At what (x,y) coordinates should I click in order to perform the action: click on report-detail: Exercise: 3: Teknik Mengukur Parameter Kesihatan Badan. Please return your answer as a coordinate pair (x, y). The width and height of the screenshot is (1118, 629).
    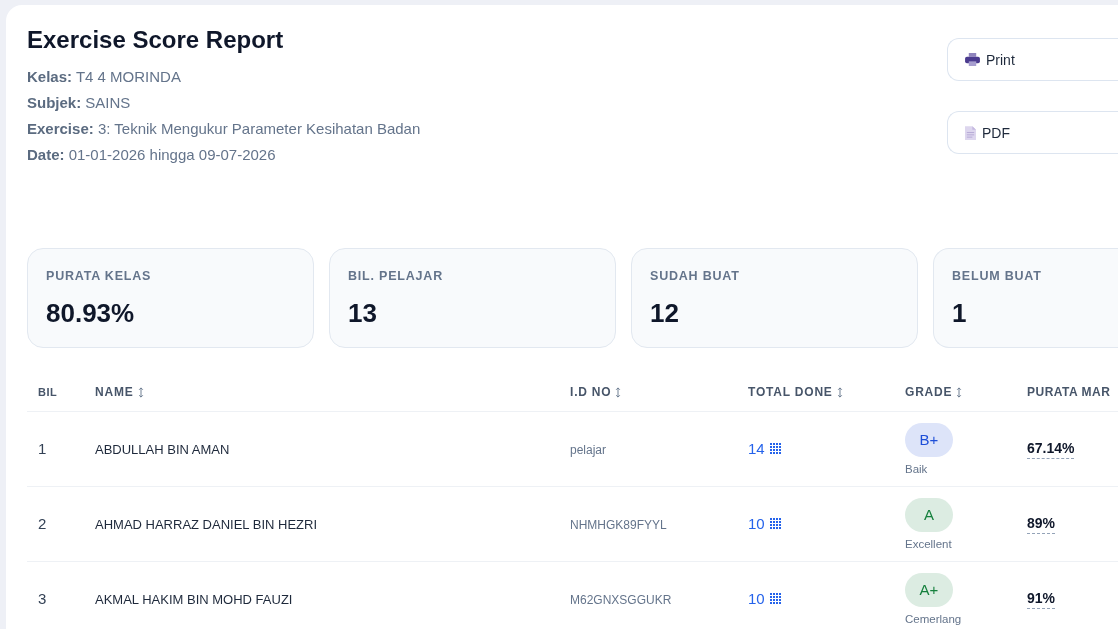
    Looking at the image, I should click on (224, 129).